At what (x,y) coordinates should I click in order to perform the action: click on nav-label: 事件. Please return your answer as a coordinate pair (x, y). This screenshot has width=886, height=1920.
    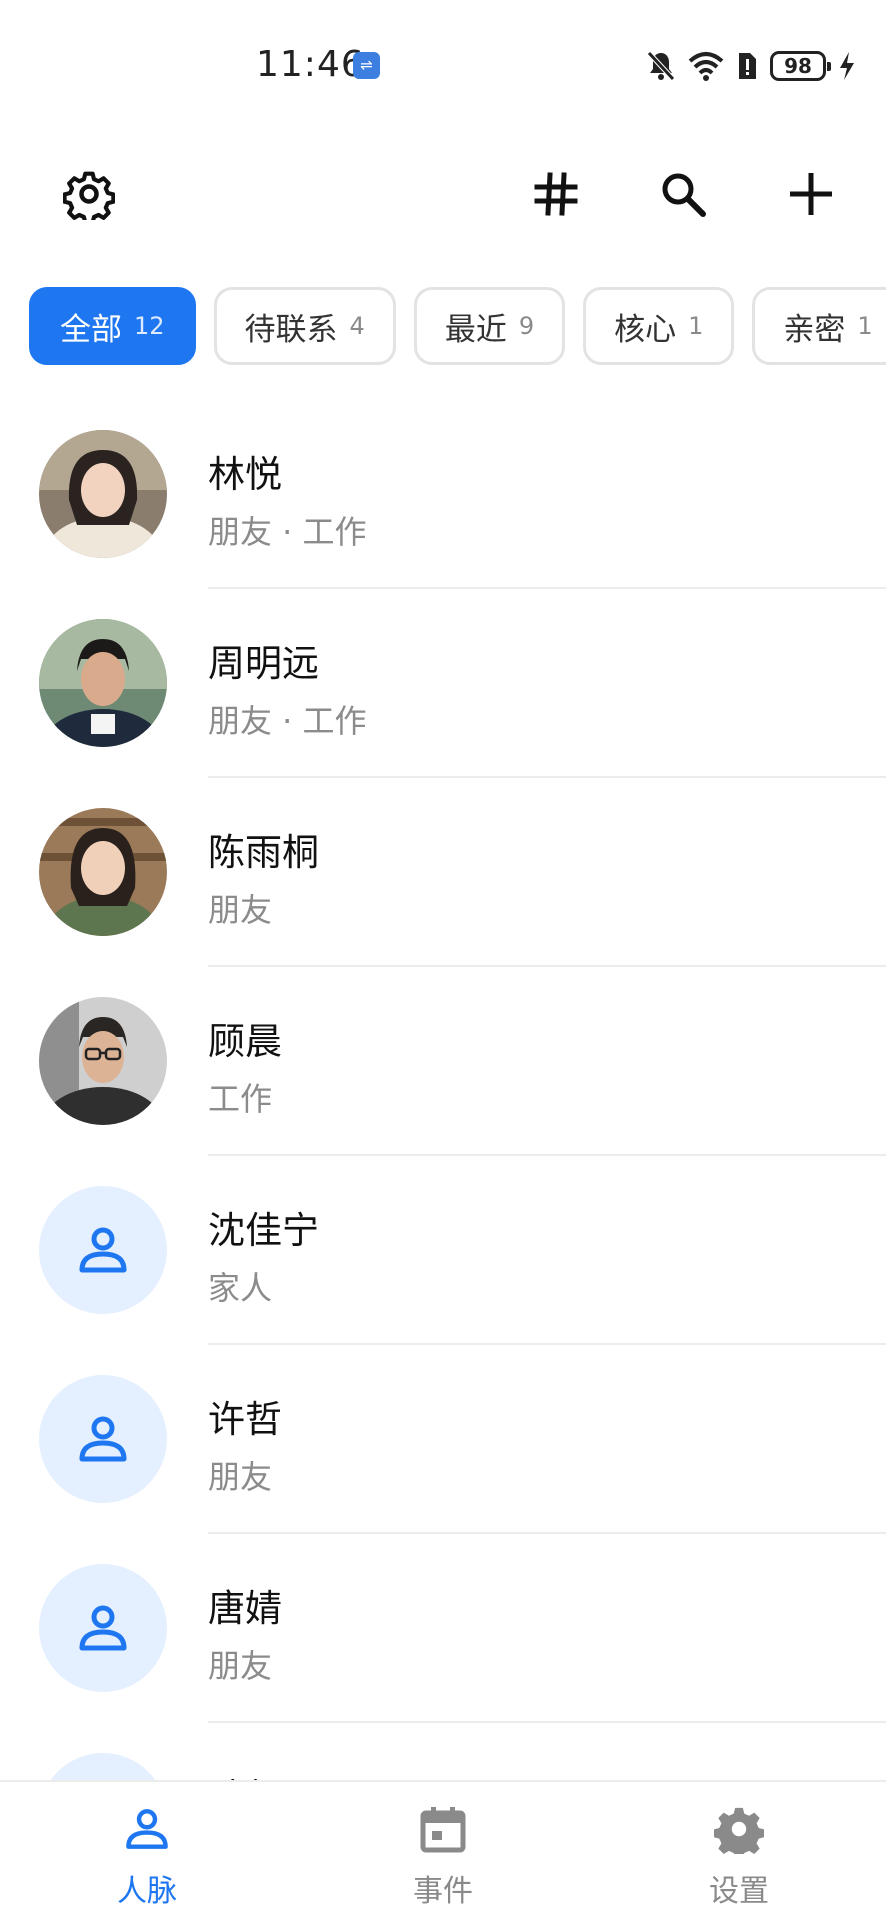
    Looking at the image, I should click on (443, 1891).